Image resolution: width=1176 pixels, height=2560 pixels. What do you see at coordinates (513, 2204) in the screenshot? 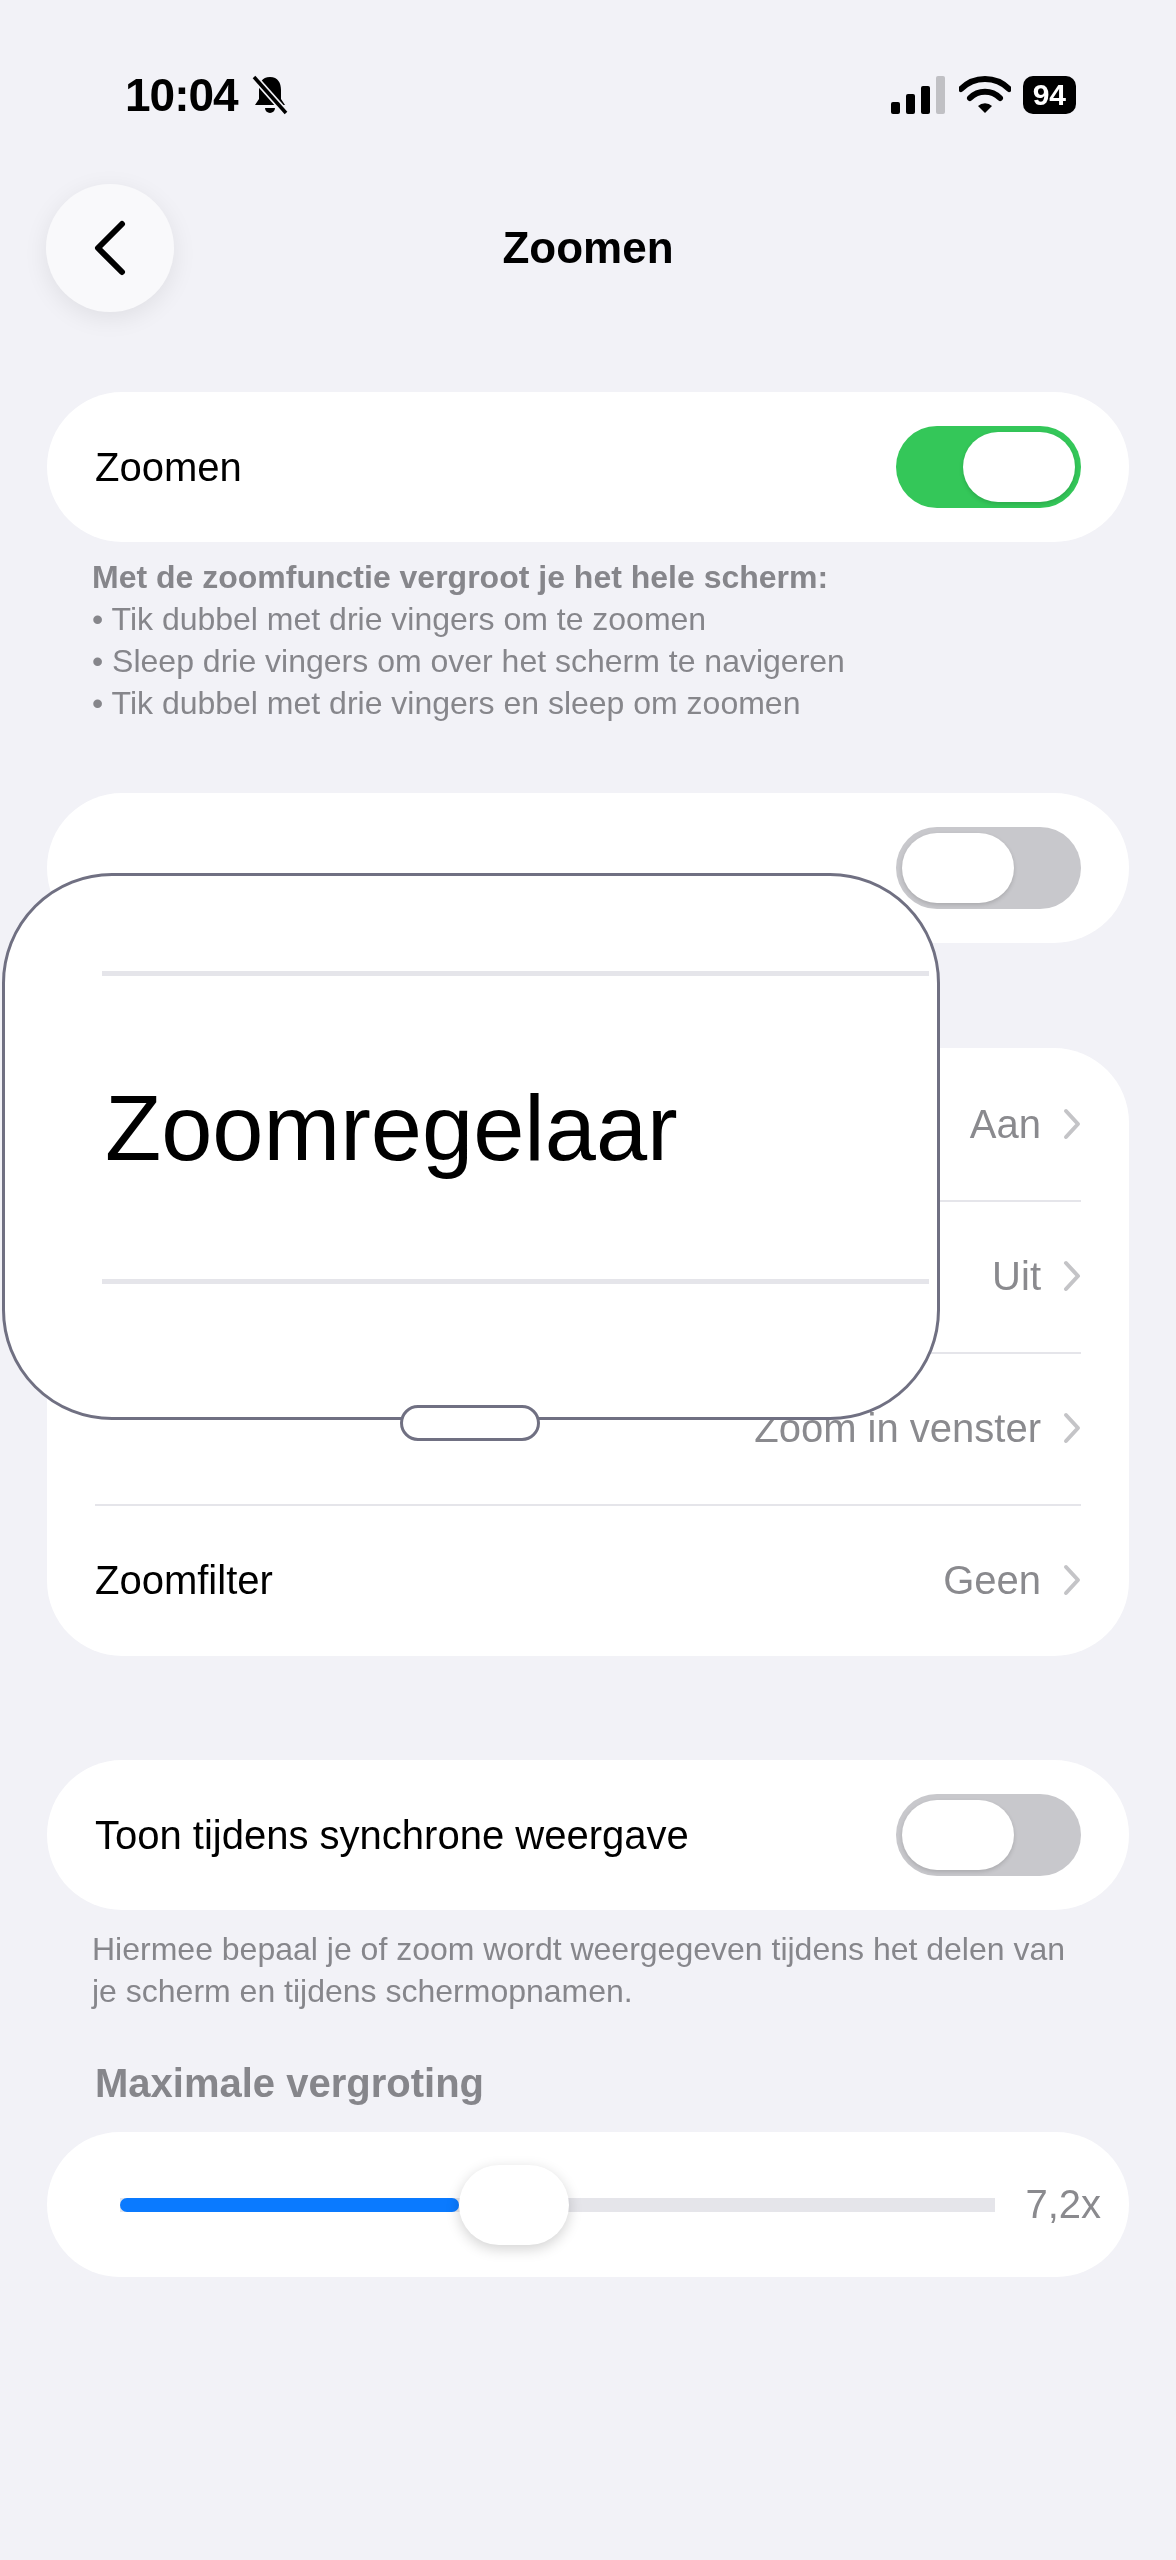
I see `slider-thumb` at bounding box center [513, 2204].